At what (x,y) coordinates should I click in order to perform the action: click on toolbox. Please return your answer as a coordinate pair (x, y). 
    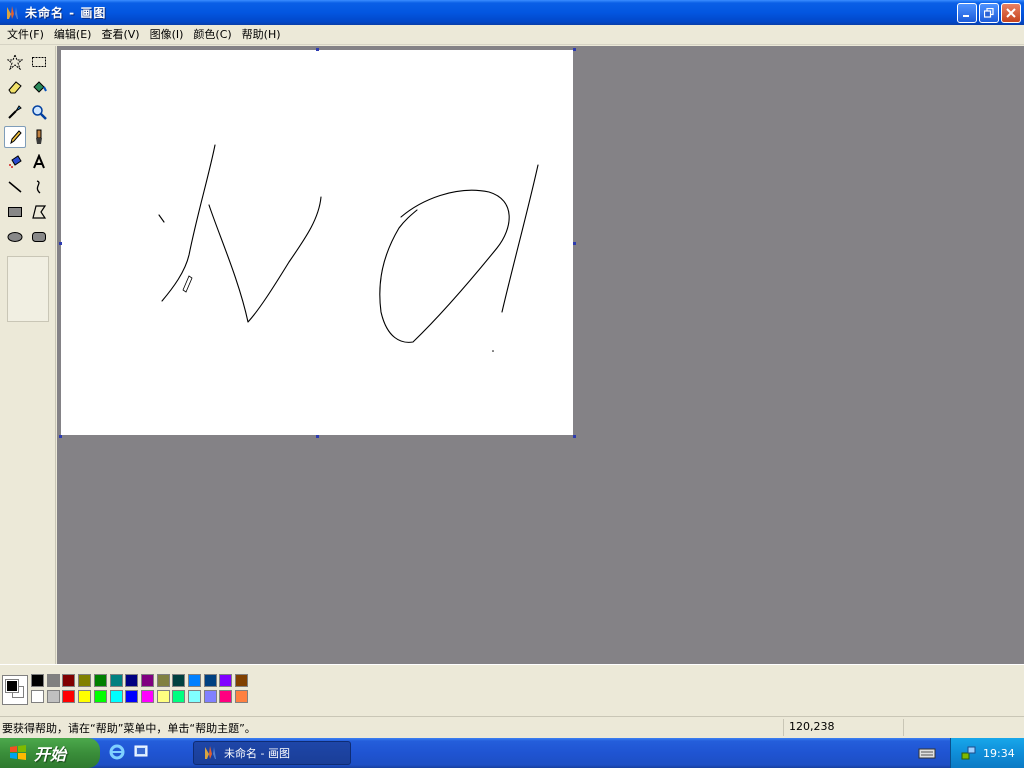
    Looking at the image, I should click on (28, 355).